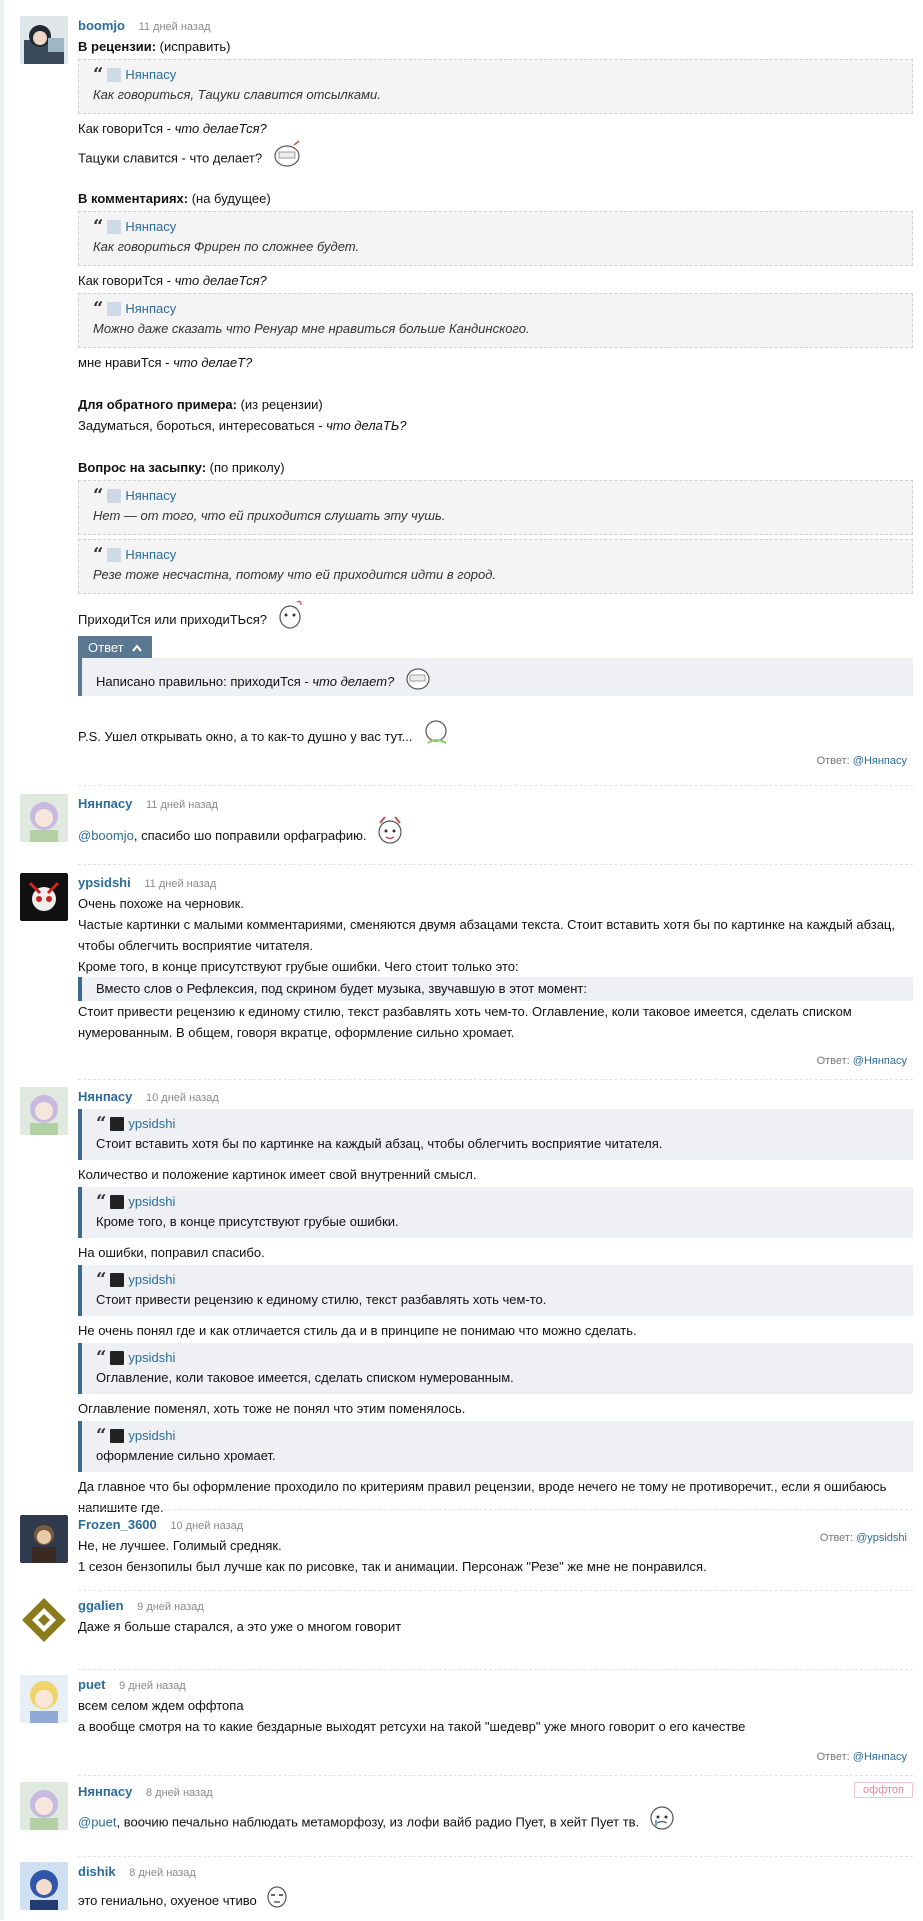  Describe the element at coordinates (229, 198) in the screenshot. I see `text: (на будущее)` at that location.